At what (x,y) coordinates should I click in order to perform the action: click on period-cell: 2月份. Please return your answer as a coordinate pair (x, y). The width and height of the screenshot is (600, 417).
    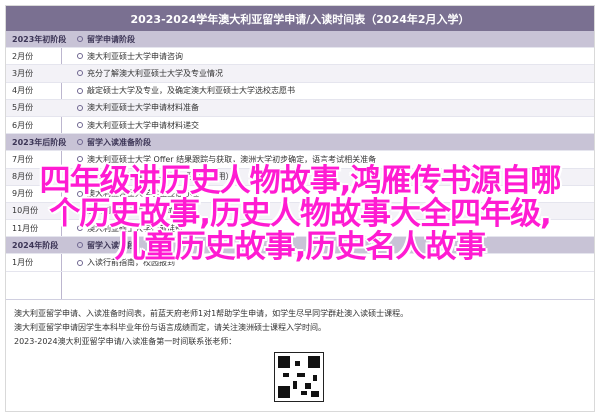
    Looking at the image, I should click on (23, 56).